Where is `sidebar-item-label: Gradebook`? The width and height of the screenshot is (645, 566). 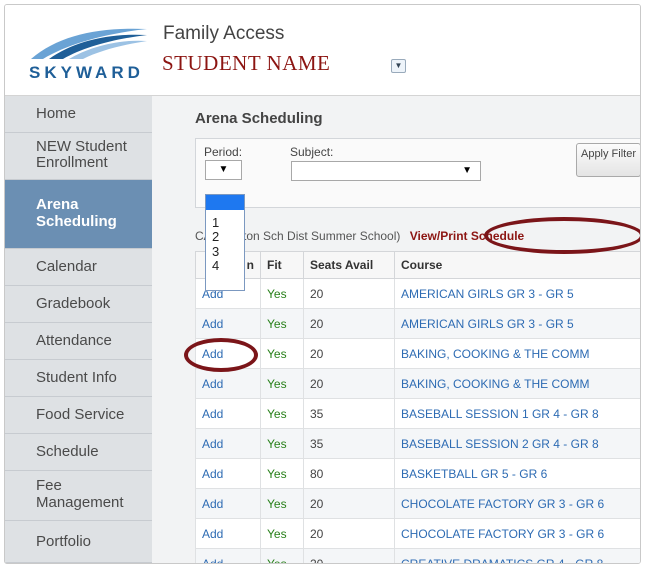 sidebar-item-label: Gradebook is located at coordinates (73, 303).